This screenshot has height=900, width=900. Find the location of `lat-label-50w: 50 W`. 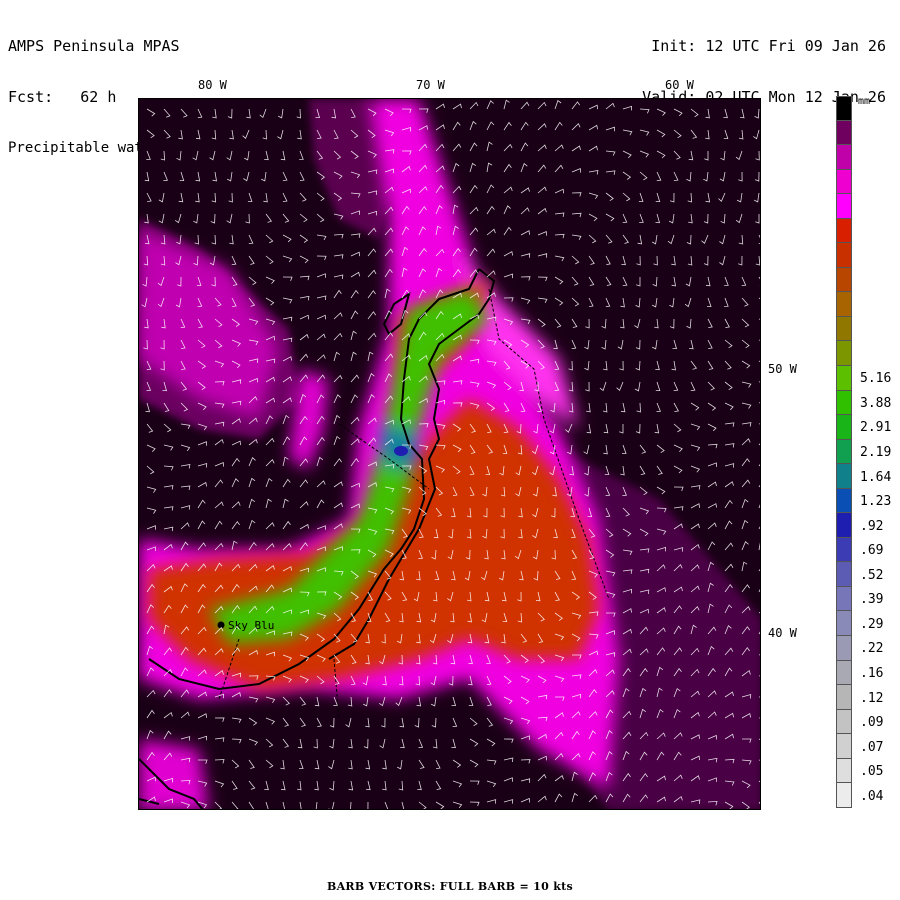

lat-label-50w: 50 W is located at coordinates (782, 369).